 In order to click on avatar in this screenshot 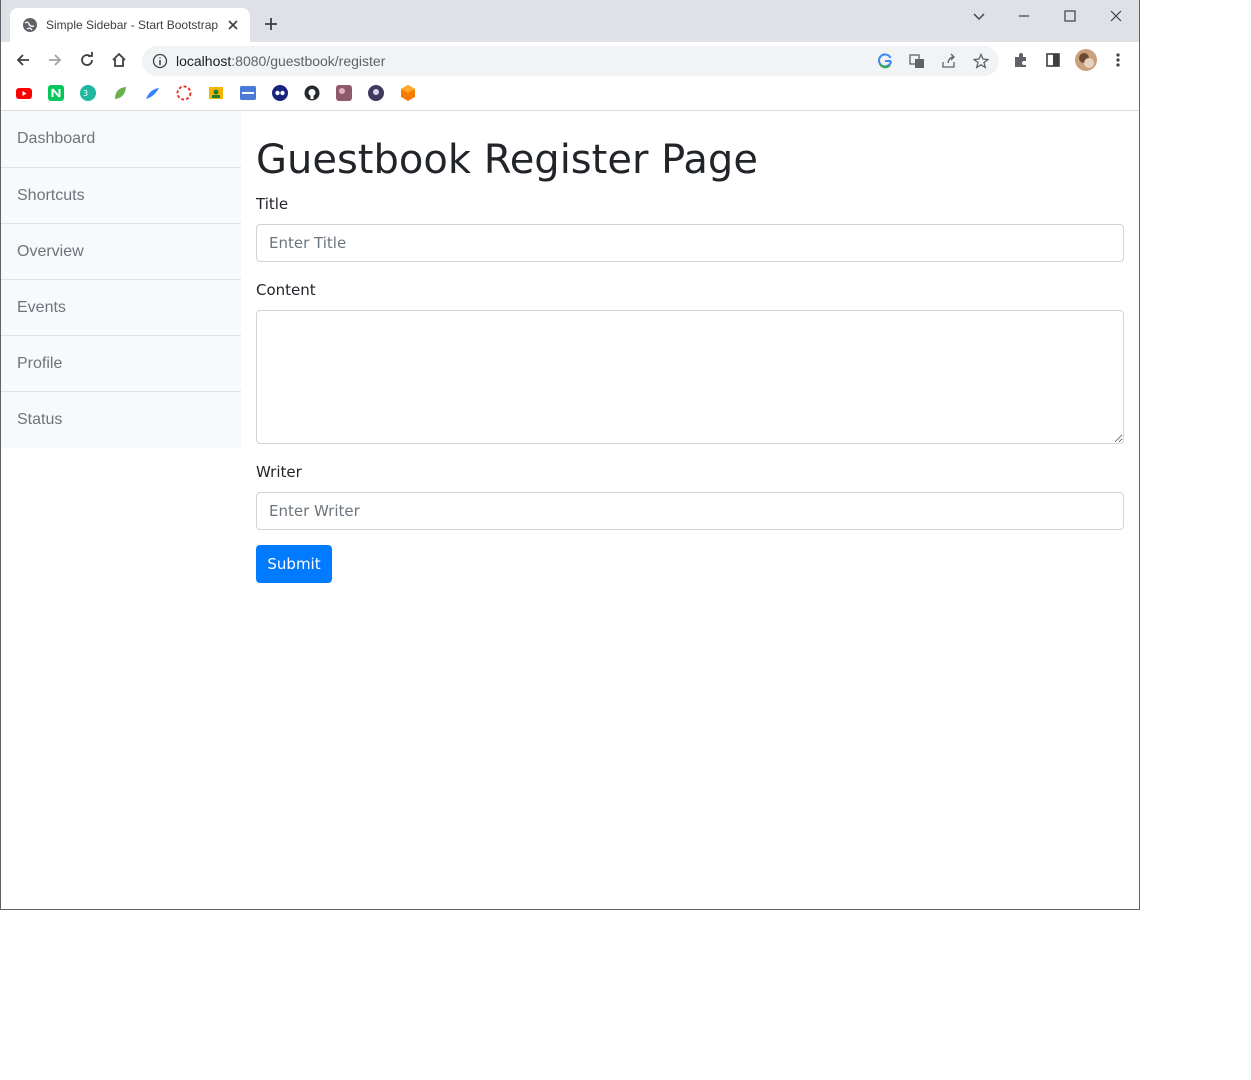, I will do `click(1086, 60)`.